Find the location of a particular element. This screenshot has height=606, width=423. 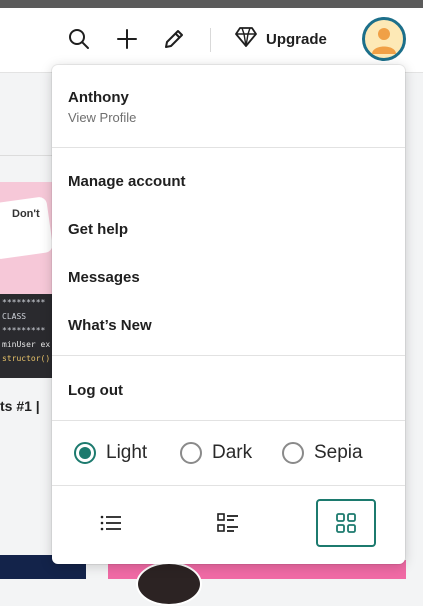

grid-icon is located at coordinates (346, 523).